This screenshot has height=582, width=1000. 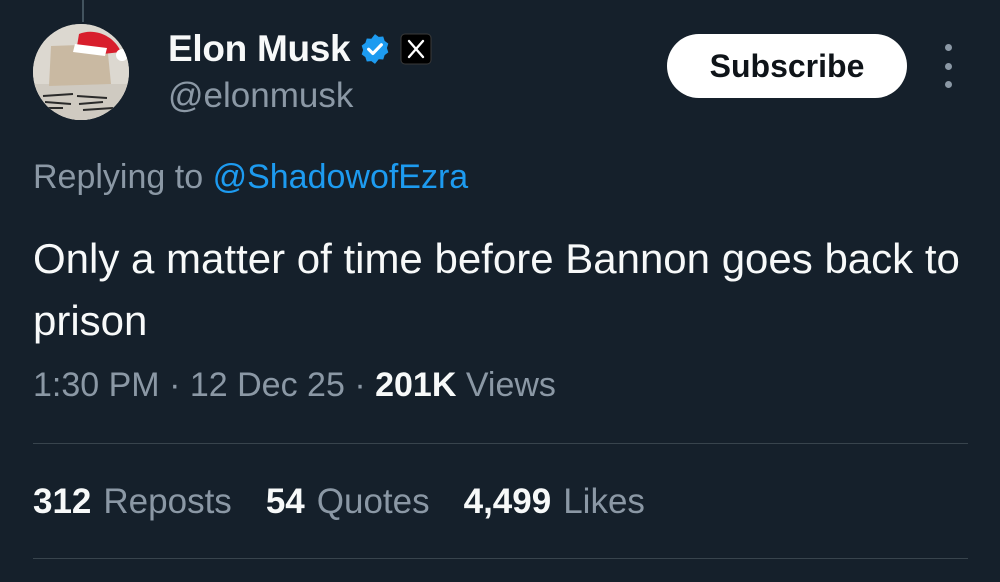 What do you see at coordinates (416, 49) in the screenshot?
I see `x-affiliate-badge-icon` at bounding box center [416, 49].